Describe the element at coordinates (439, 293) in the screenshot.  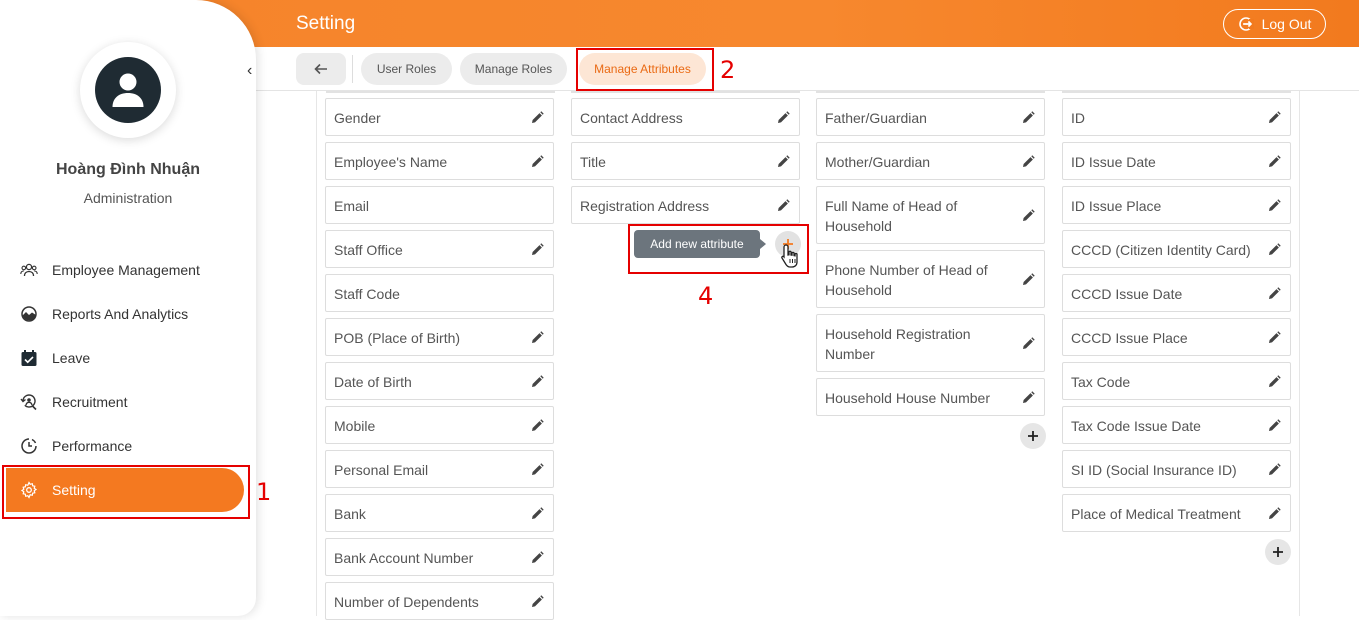
I see `attribute-field: Staff Code` at that location.